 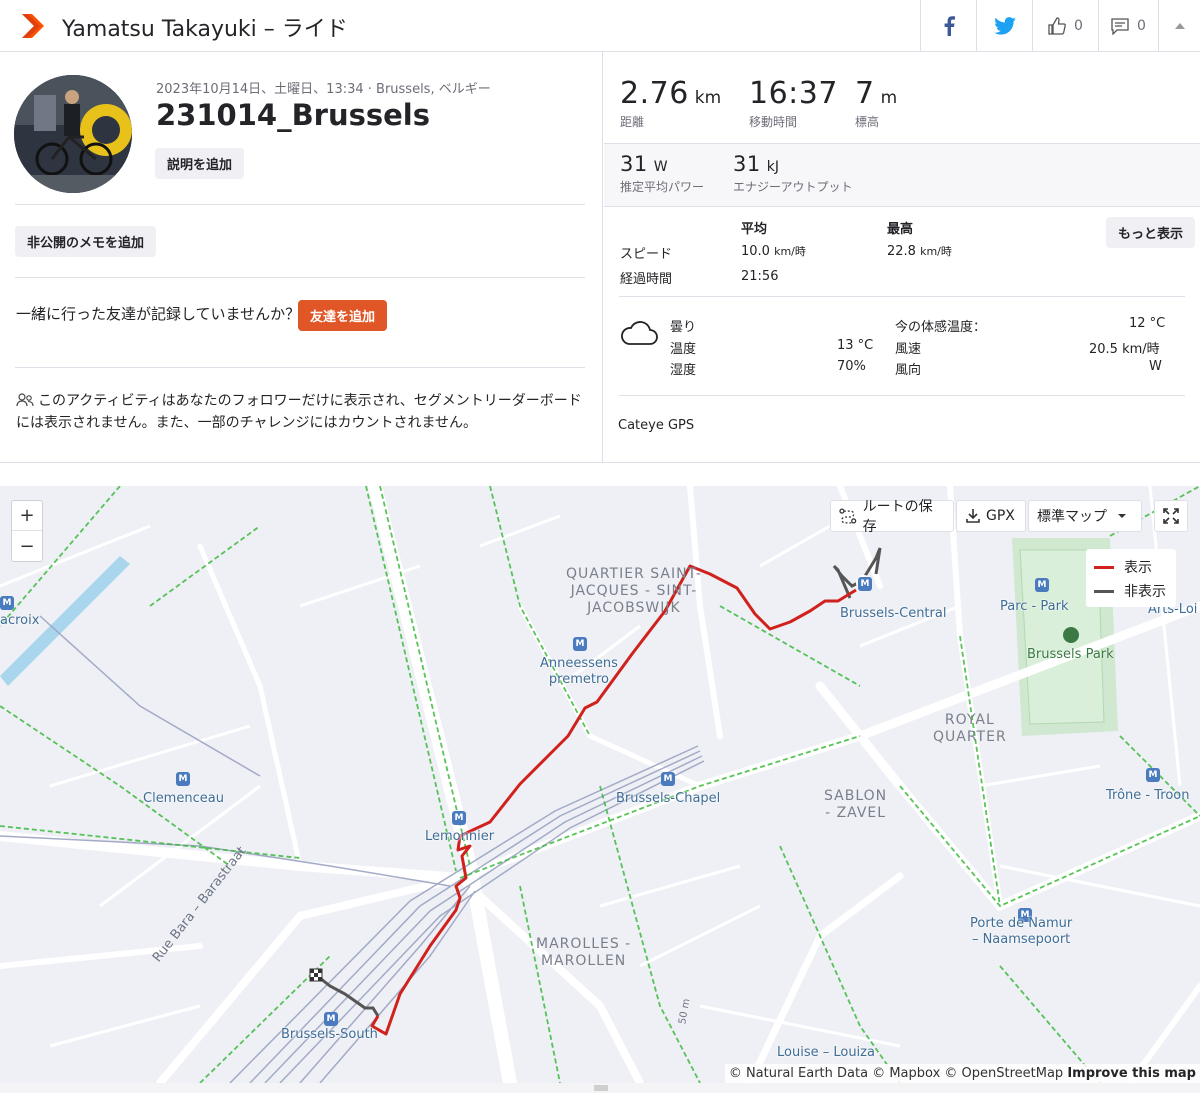 What do you see at coordinates (600, 26) in the screenshot?
I see `page-header: Yamatsu Takayuki – ライド 0 0` at bounding box center [600, 26].